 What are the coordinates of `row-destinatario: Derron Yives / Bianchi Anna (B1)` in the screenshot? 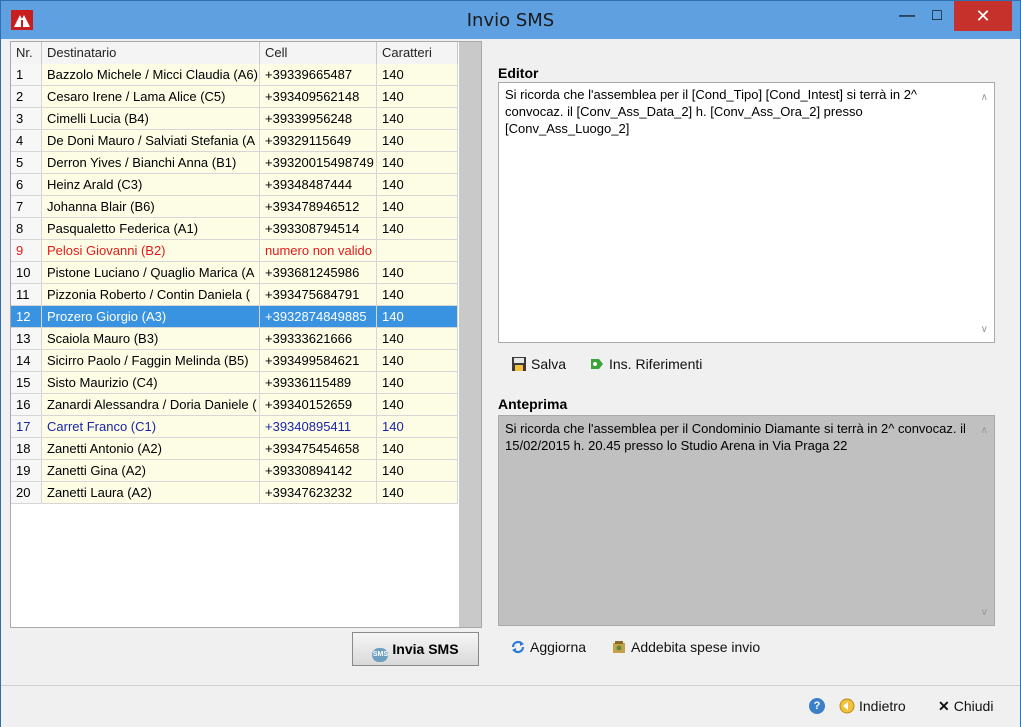 It's located at (151, 163).